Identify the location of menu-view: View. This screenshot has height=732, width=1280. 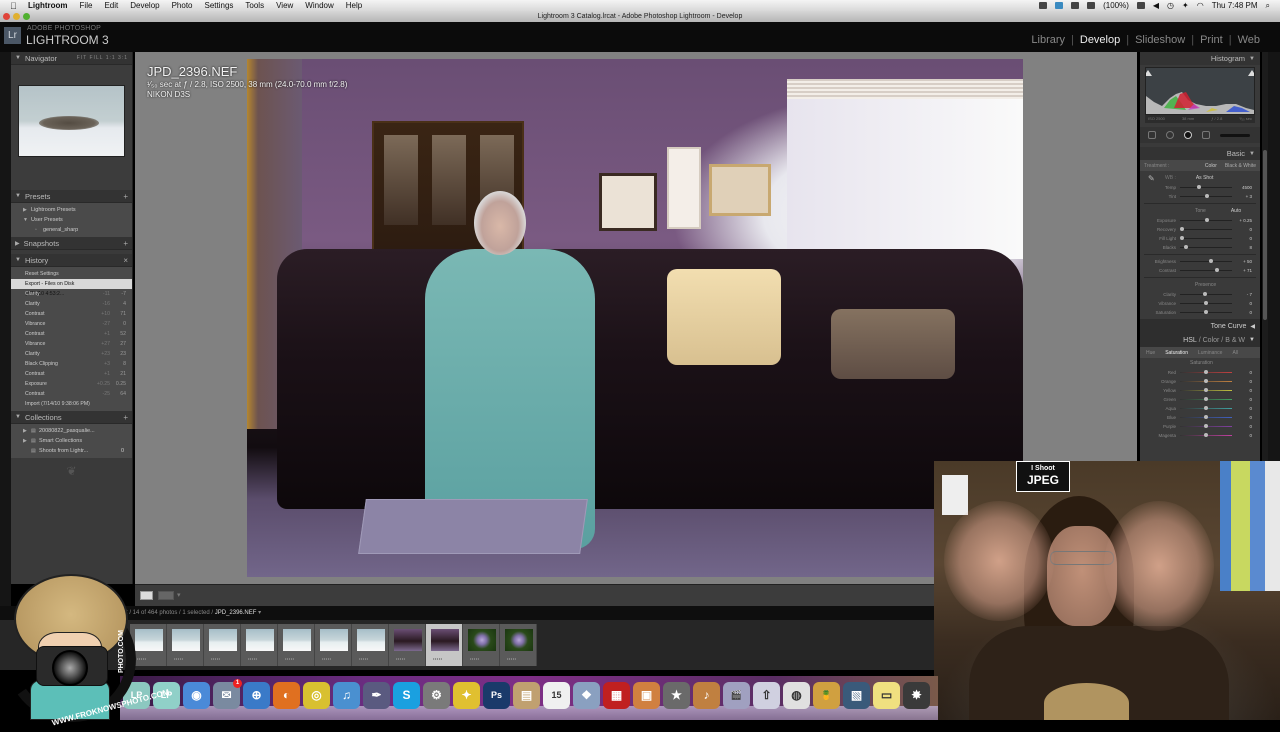
(284, 5).